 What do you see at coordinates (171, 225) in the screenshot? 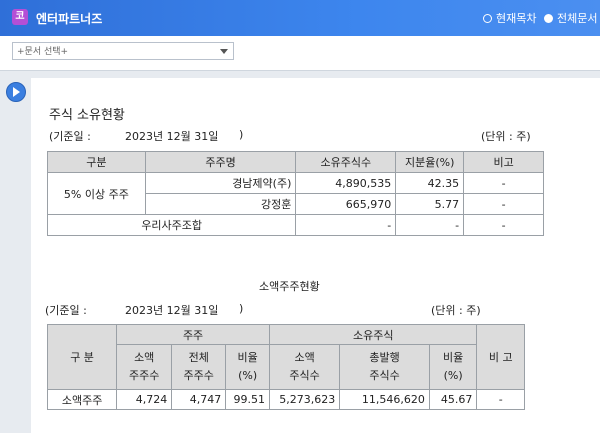
I see `union-label: 우리사주조합` at bounding box center [171, 225].